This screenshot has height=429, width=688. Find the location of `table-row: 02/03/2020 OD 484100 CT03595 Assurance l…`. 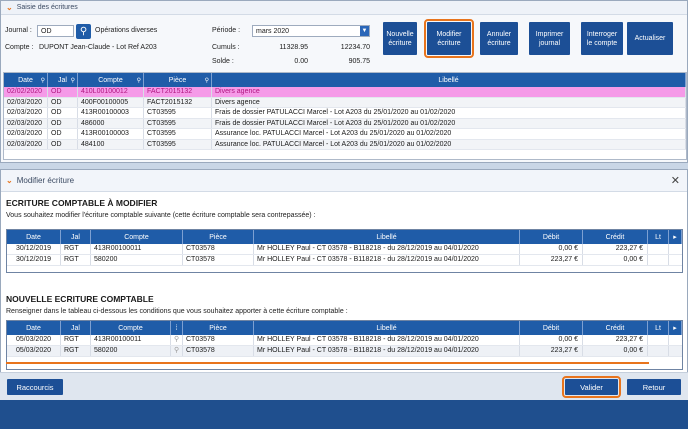

table-row: 02/03/2020 OD 484100 CT03595 Assurance l… is located at coordinates (345, 144).